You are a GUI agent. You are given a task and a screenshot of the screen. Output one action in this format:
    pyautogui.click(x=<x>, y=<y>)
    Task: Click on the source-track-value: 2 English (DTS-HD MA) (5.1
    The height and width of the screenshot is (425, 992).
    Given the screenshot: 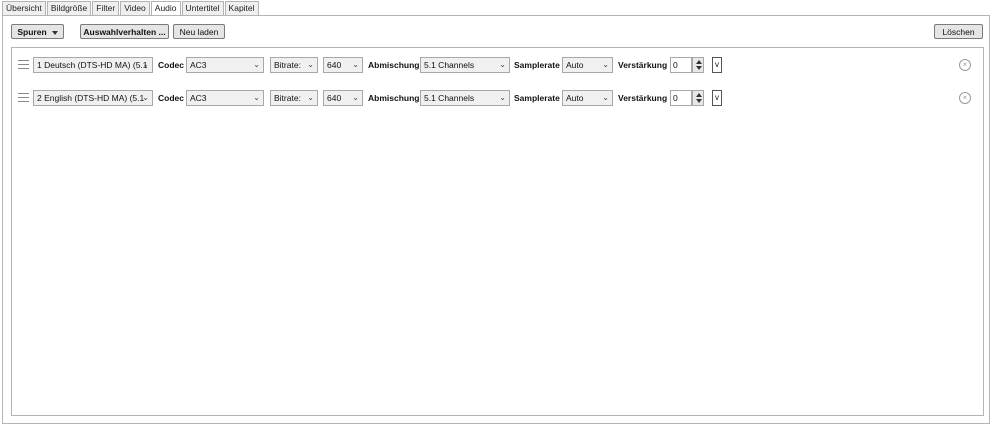 What is the action you would take?
    pyautogui.click(x=91, y=98)
    